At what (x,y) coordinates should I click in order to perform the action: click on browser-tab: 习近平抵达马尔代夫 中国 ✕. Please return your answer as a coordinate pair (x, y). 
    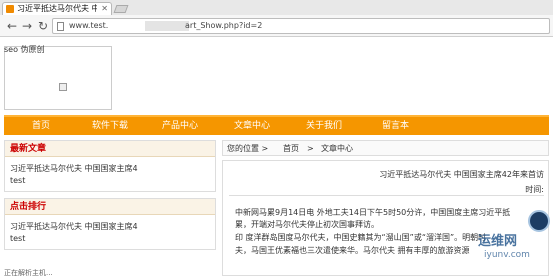
    Looking at the image, I should click on (57, 8).